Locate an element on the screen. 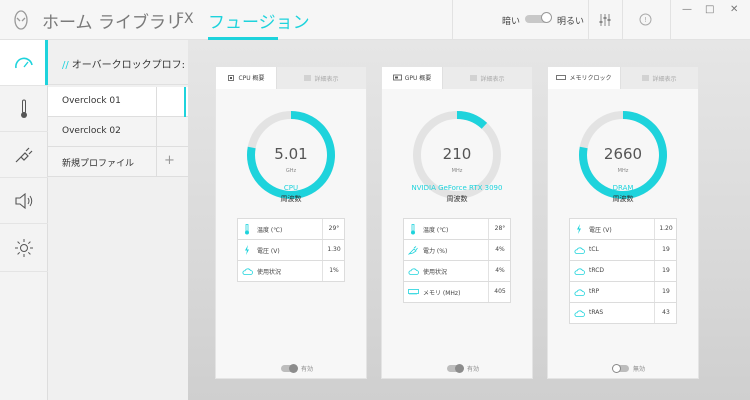 The image size is (750, 400). memory-icon is located at coordinates (413, 292).